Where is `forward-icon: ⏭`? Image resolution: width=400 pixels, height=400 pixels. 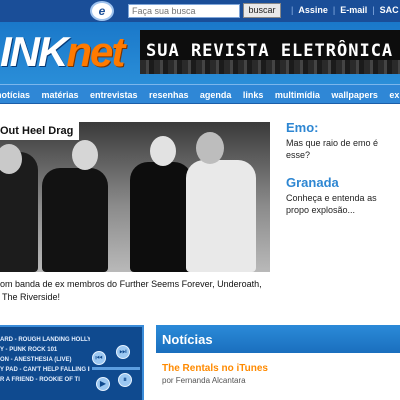 forward-icon: ⏭ is located at coordinates (123, 352).